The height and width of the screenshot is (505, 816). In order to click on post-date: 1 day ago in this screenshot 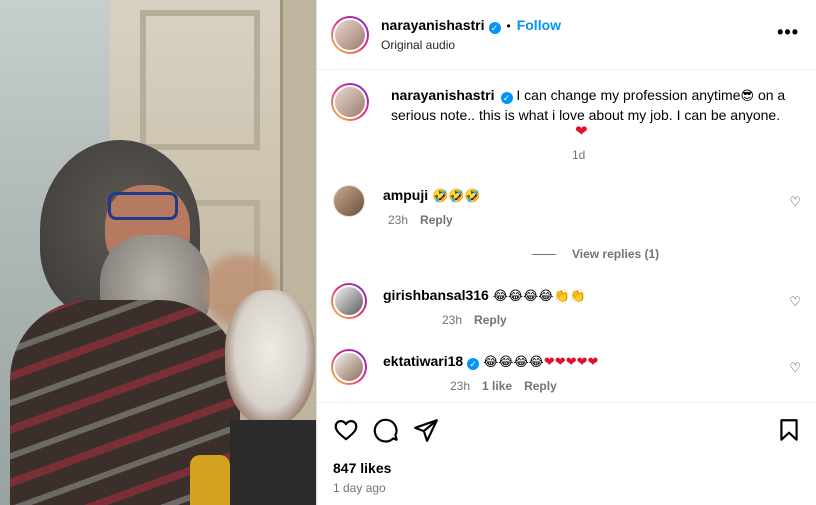, I will do `click(359, 488)`.